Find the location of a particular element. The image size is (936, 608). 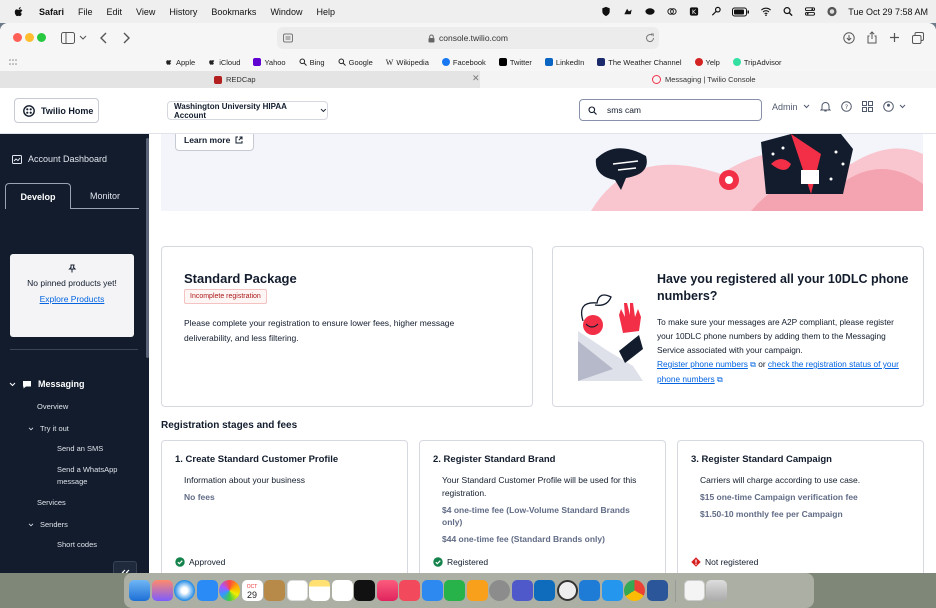

apple-tv-icon is located at coordinates (364, 590).